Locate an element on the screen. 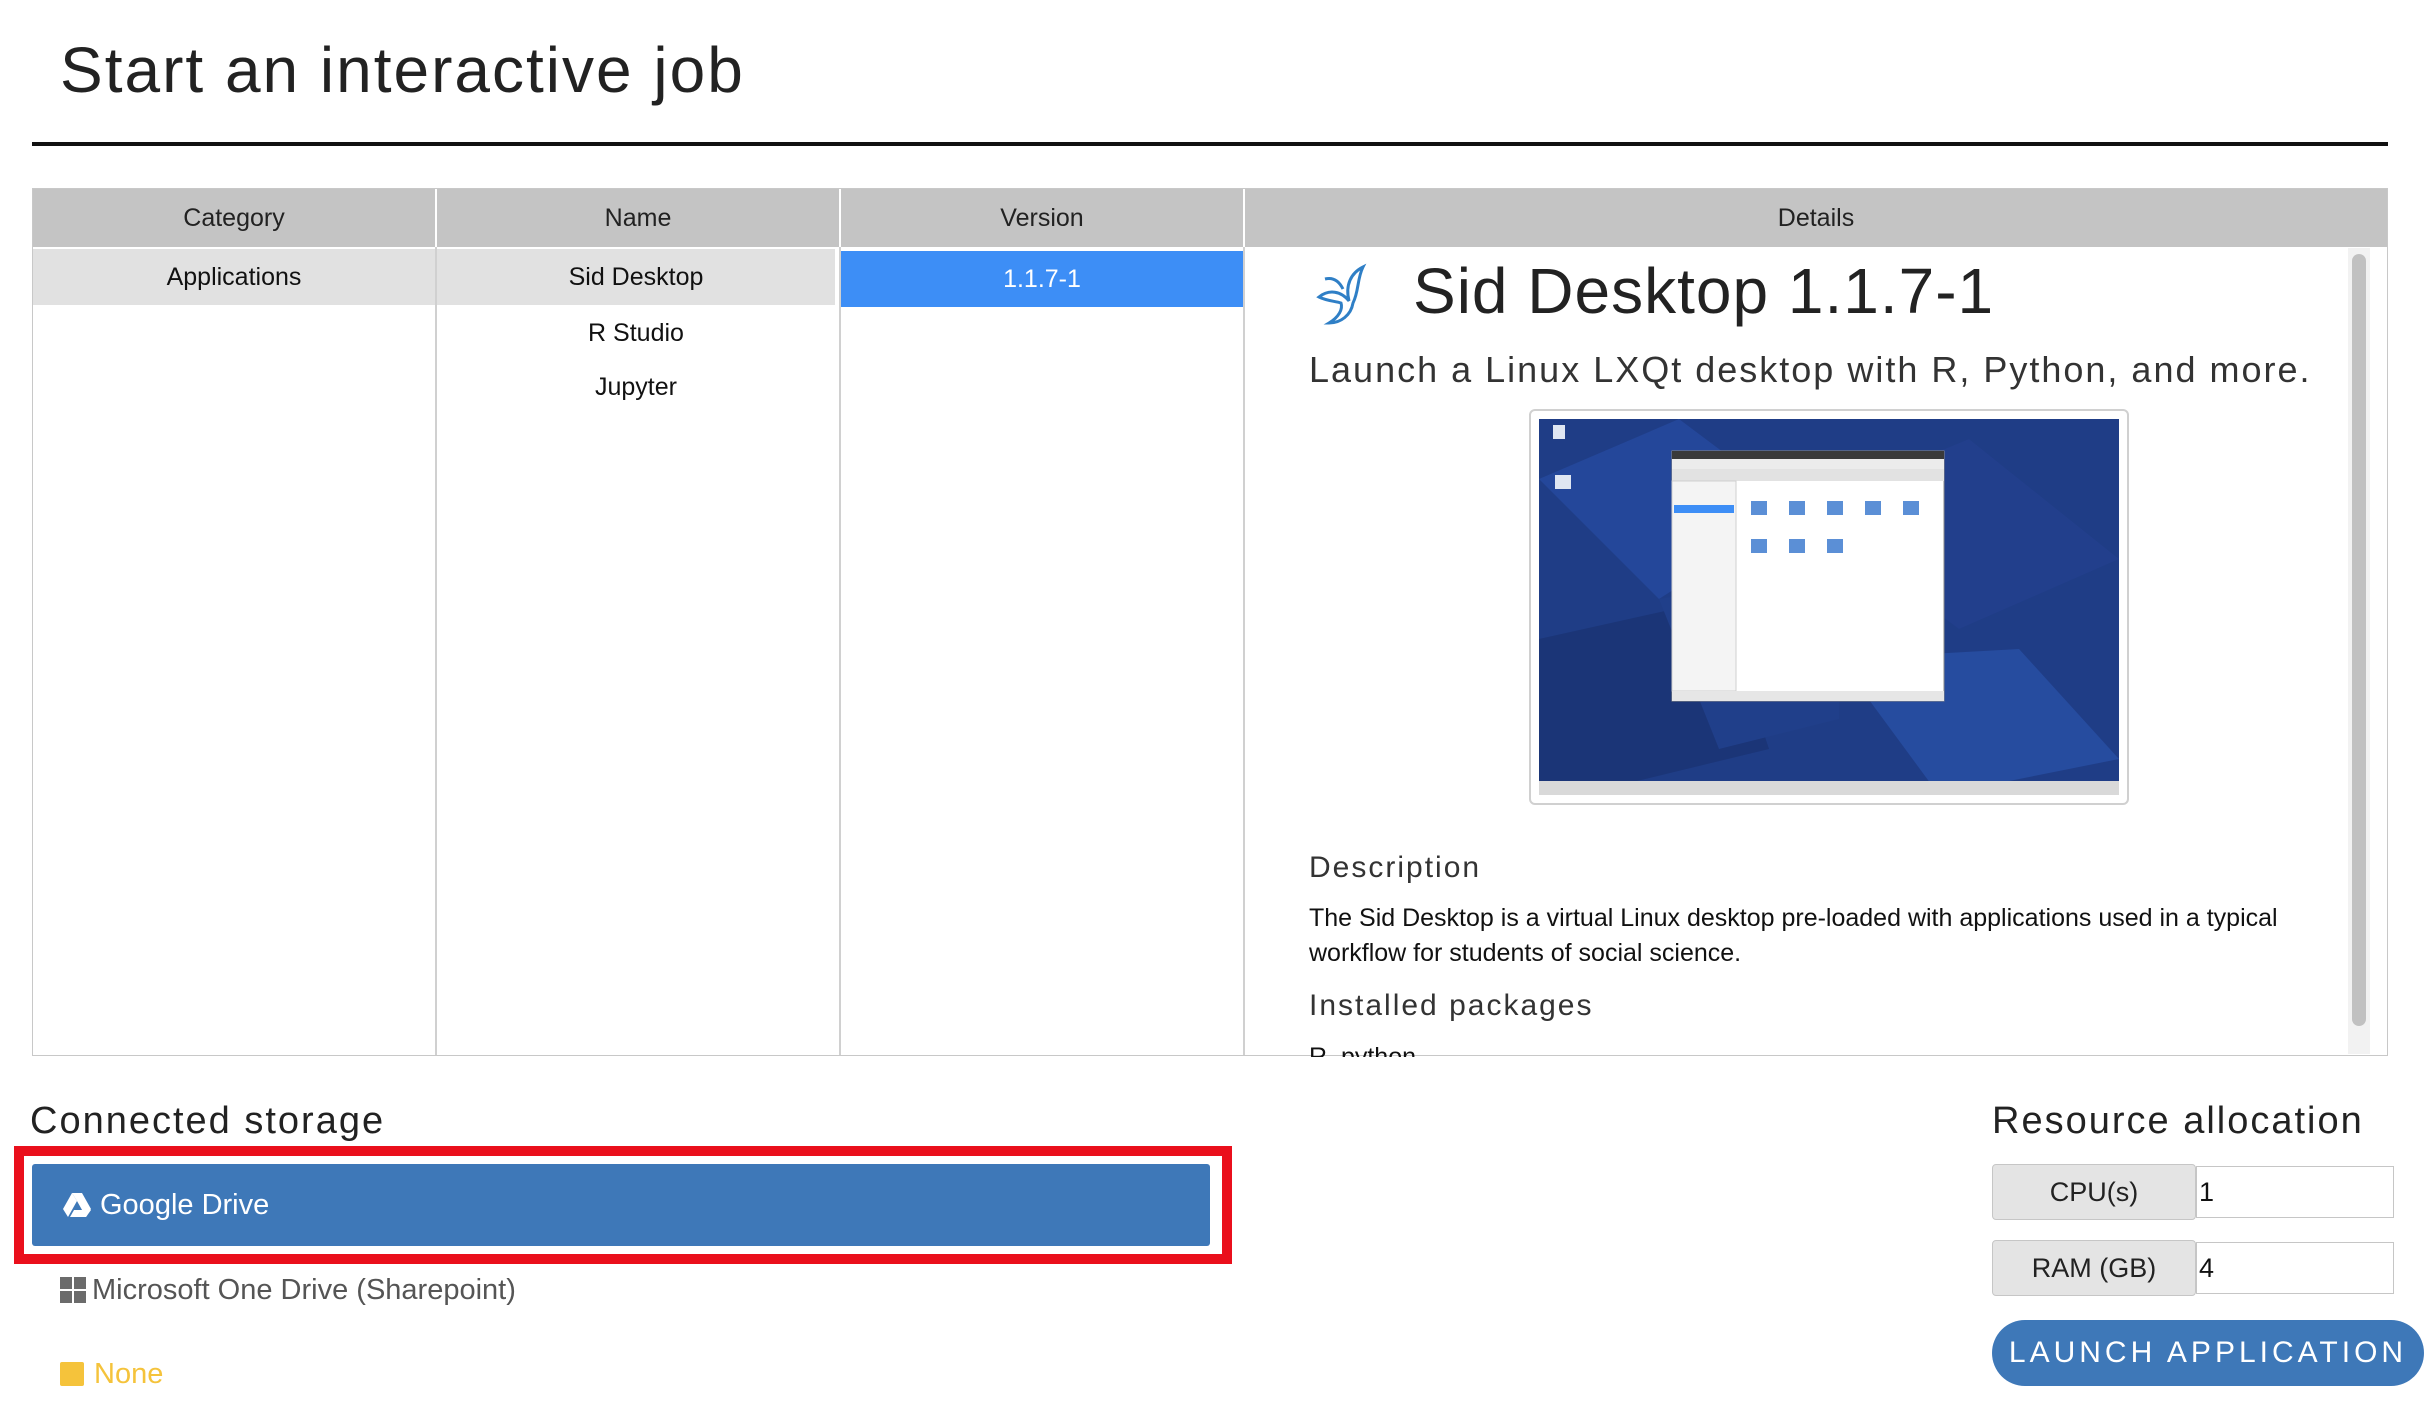 The width and height of the screenshot is (2436, 1426). yellow-square-icon is located at coordinates (72, 1374).